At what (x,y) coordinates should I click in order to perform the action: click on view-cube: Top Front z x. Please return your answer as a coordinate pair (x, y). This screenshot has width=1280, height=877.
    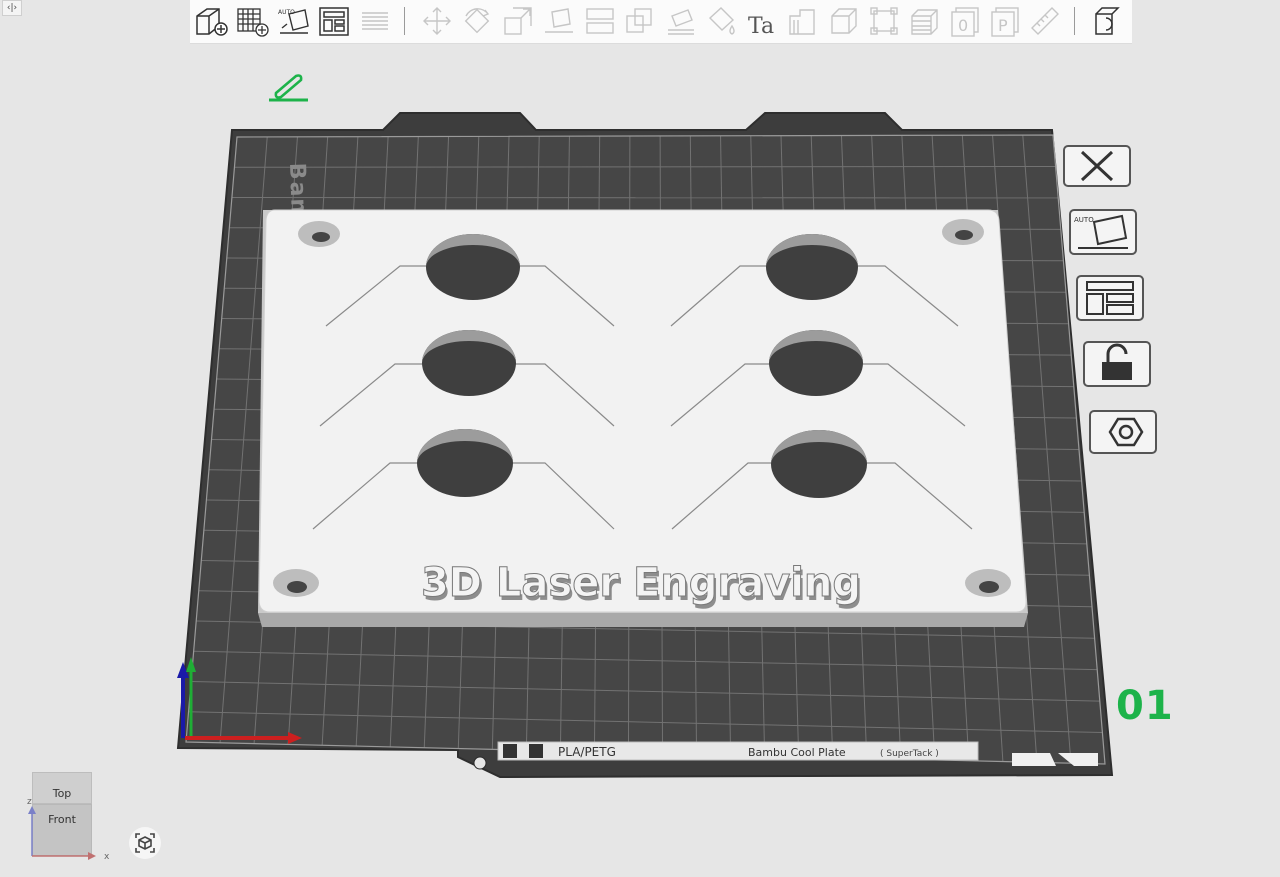
    Looking at the image, I should click on (69, 818).